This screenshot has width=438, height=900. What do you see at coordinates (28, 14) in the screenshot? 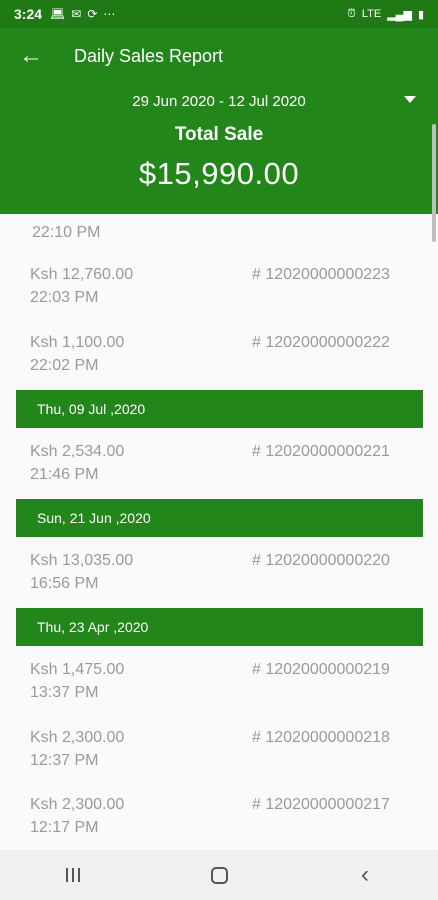
I see `status-time: 3:24` at bounding box center [28, 14].